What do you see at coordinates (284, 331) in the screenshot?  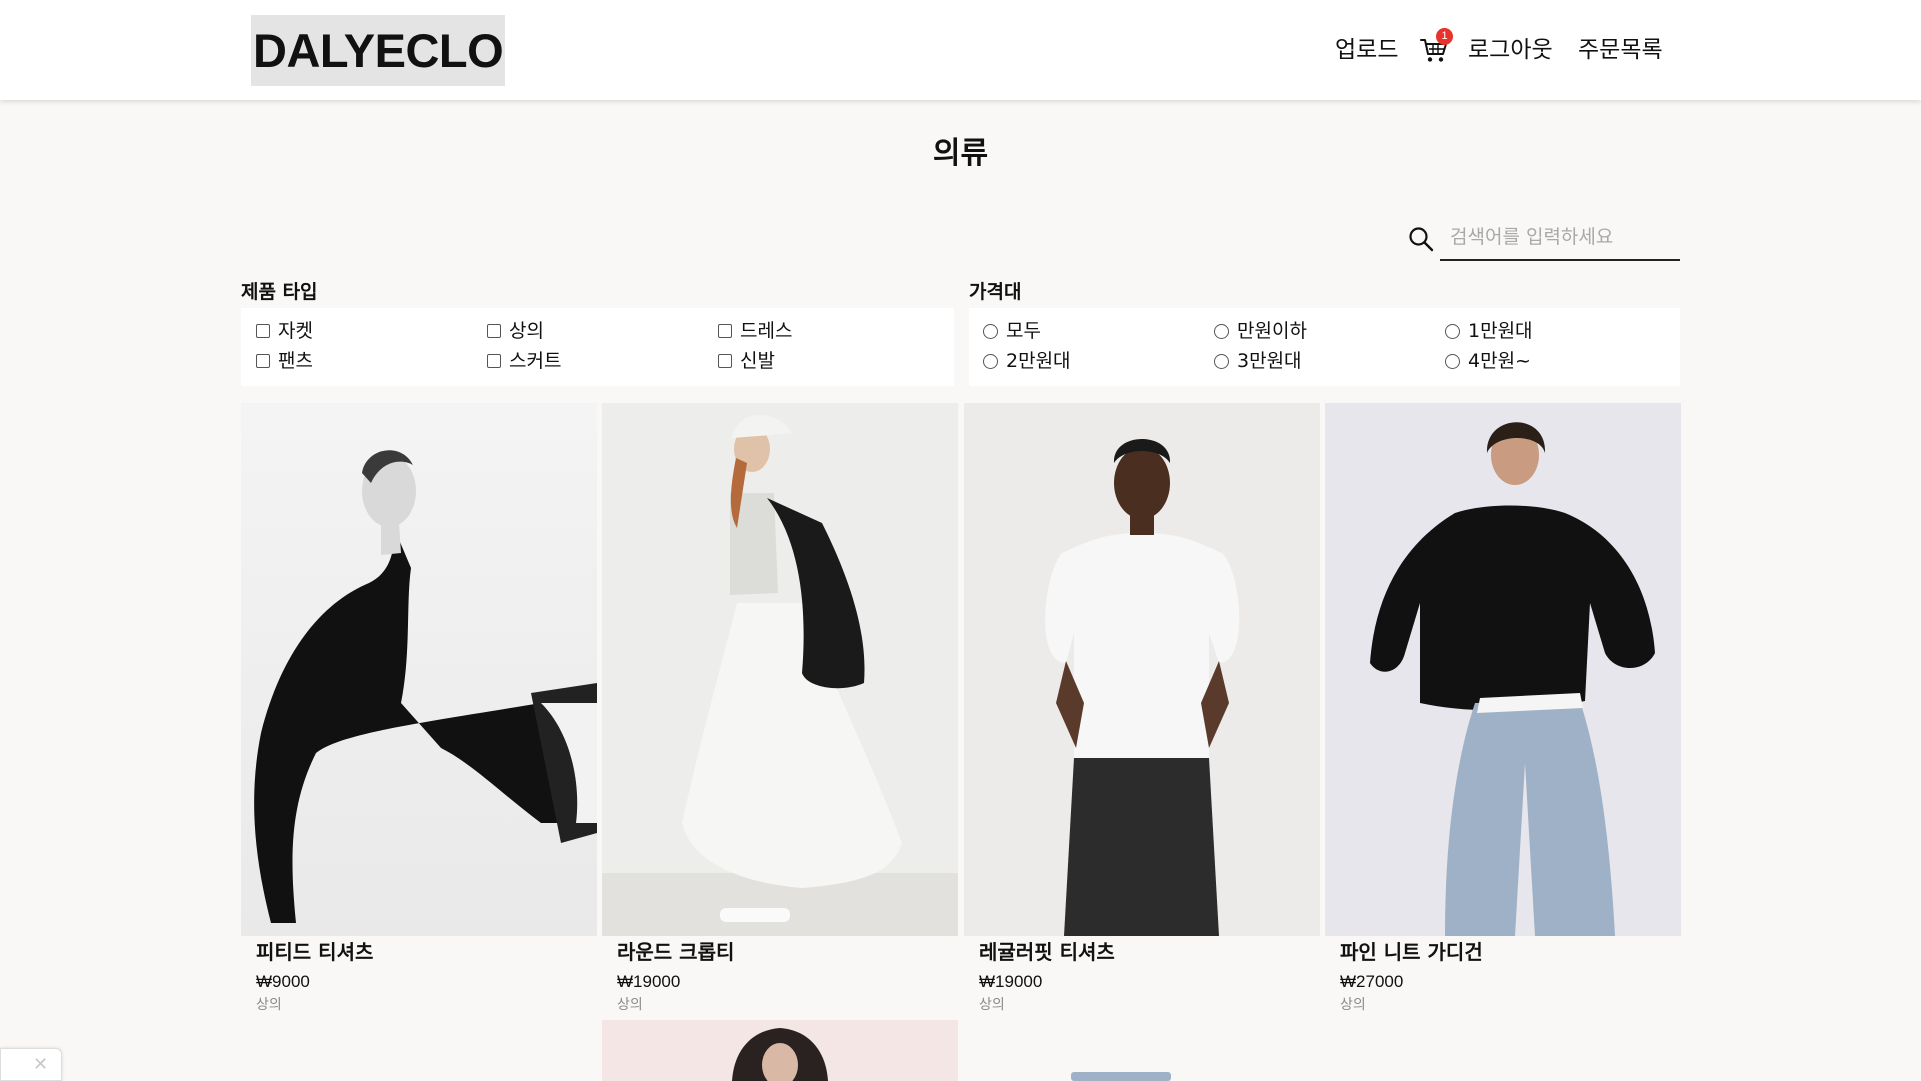 I see `type-option-jacket: 자켓` at bounding box center [284, 331].